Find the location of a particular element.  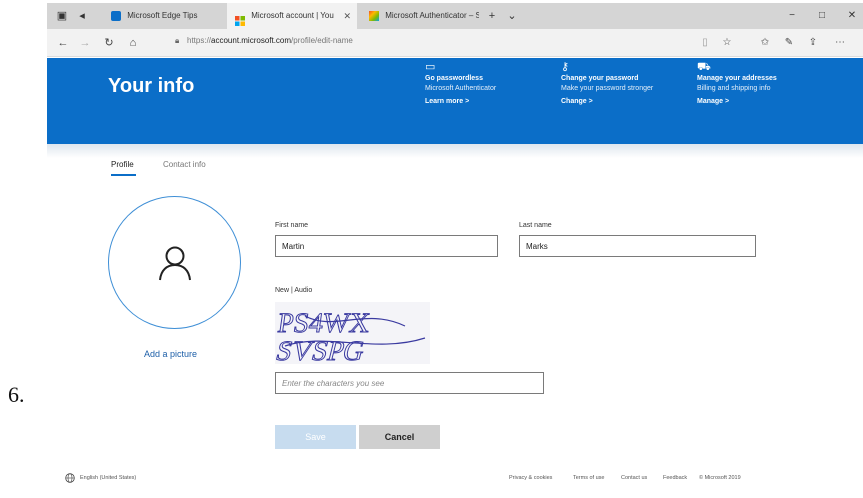

close-window-icon: ✕ is located at coordinates (850, 16).